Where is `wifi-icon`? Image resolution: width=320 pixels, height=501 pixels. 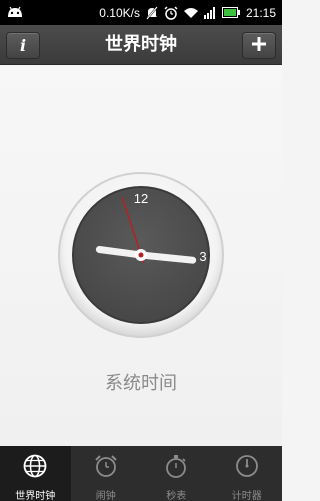 wifi-icon is located at coordinates (190, 13).